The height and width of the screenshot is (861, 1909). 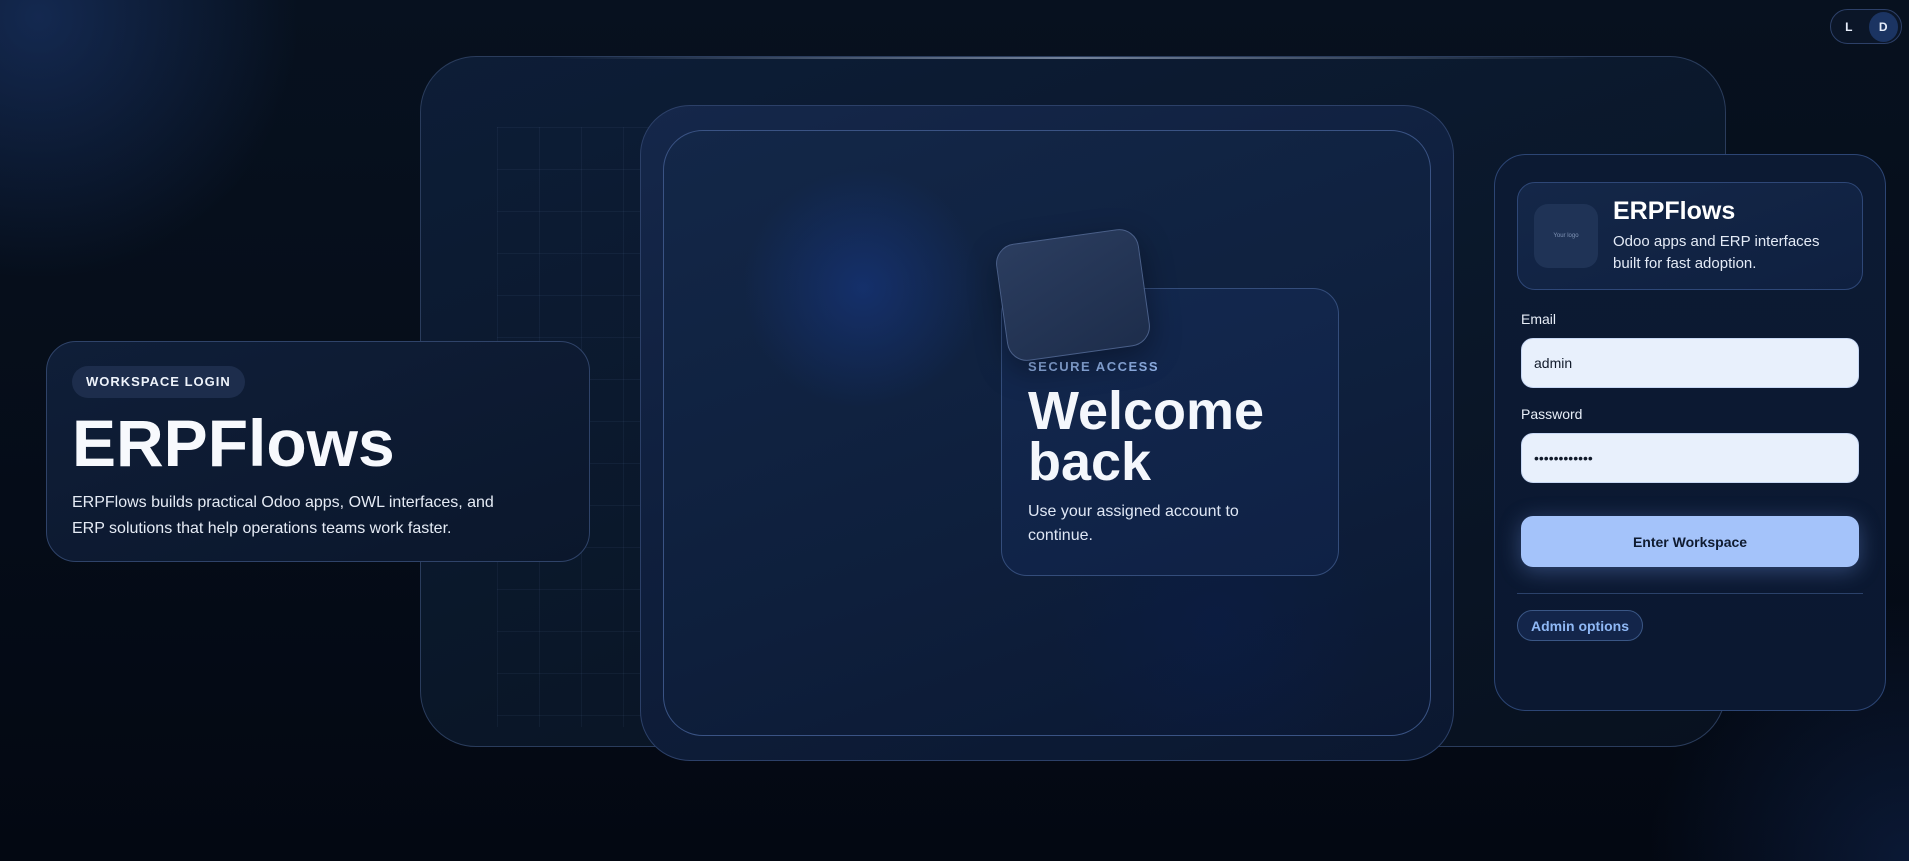 I want to click on intro-title: ERPFlows, so click(x=233, y=443).